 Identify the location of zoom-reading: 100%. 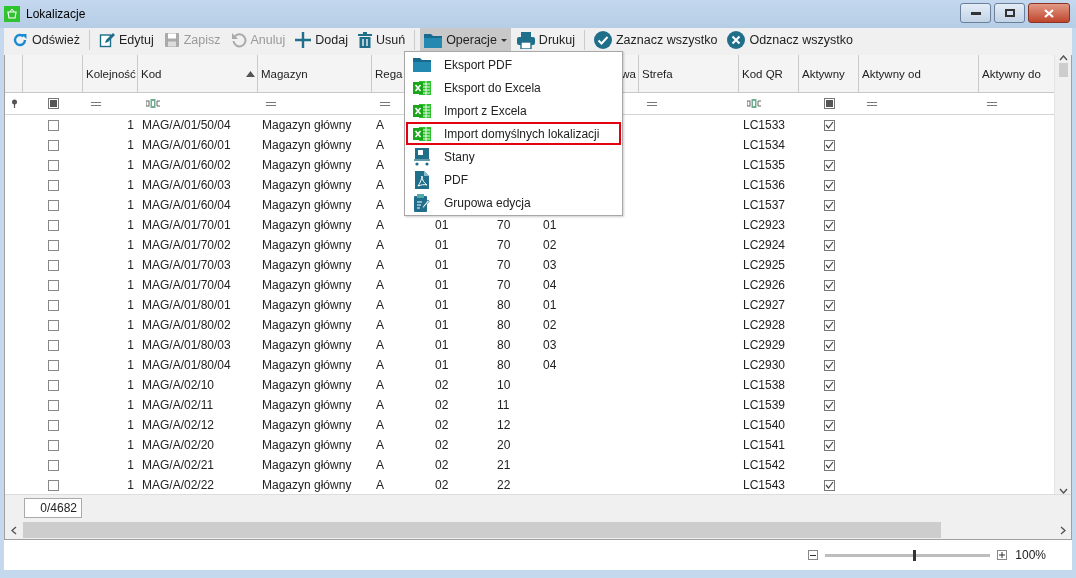
(1030, 555).